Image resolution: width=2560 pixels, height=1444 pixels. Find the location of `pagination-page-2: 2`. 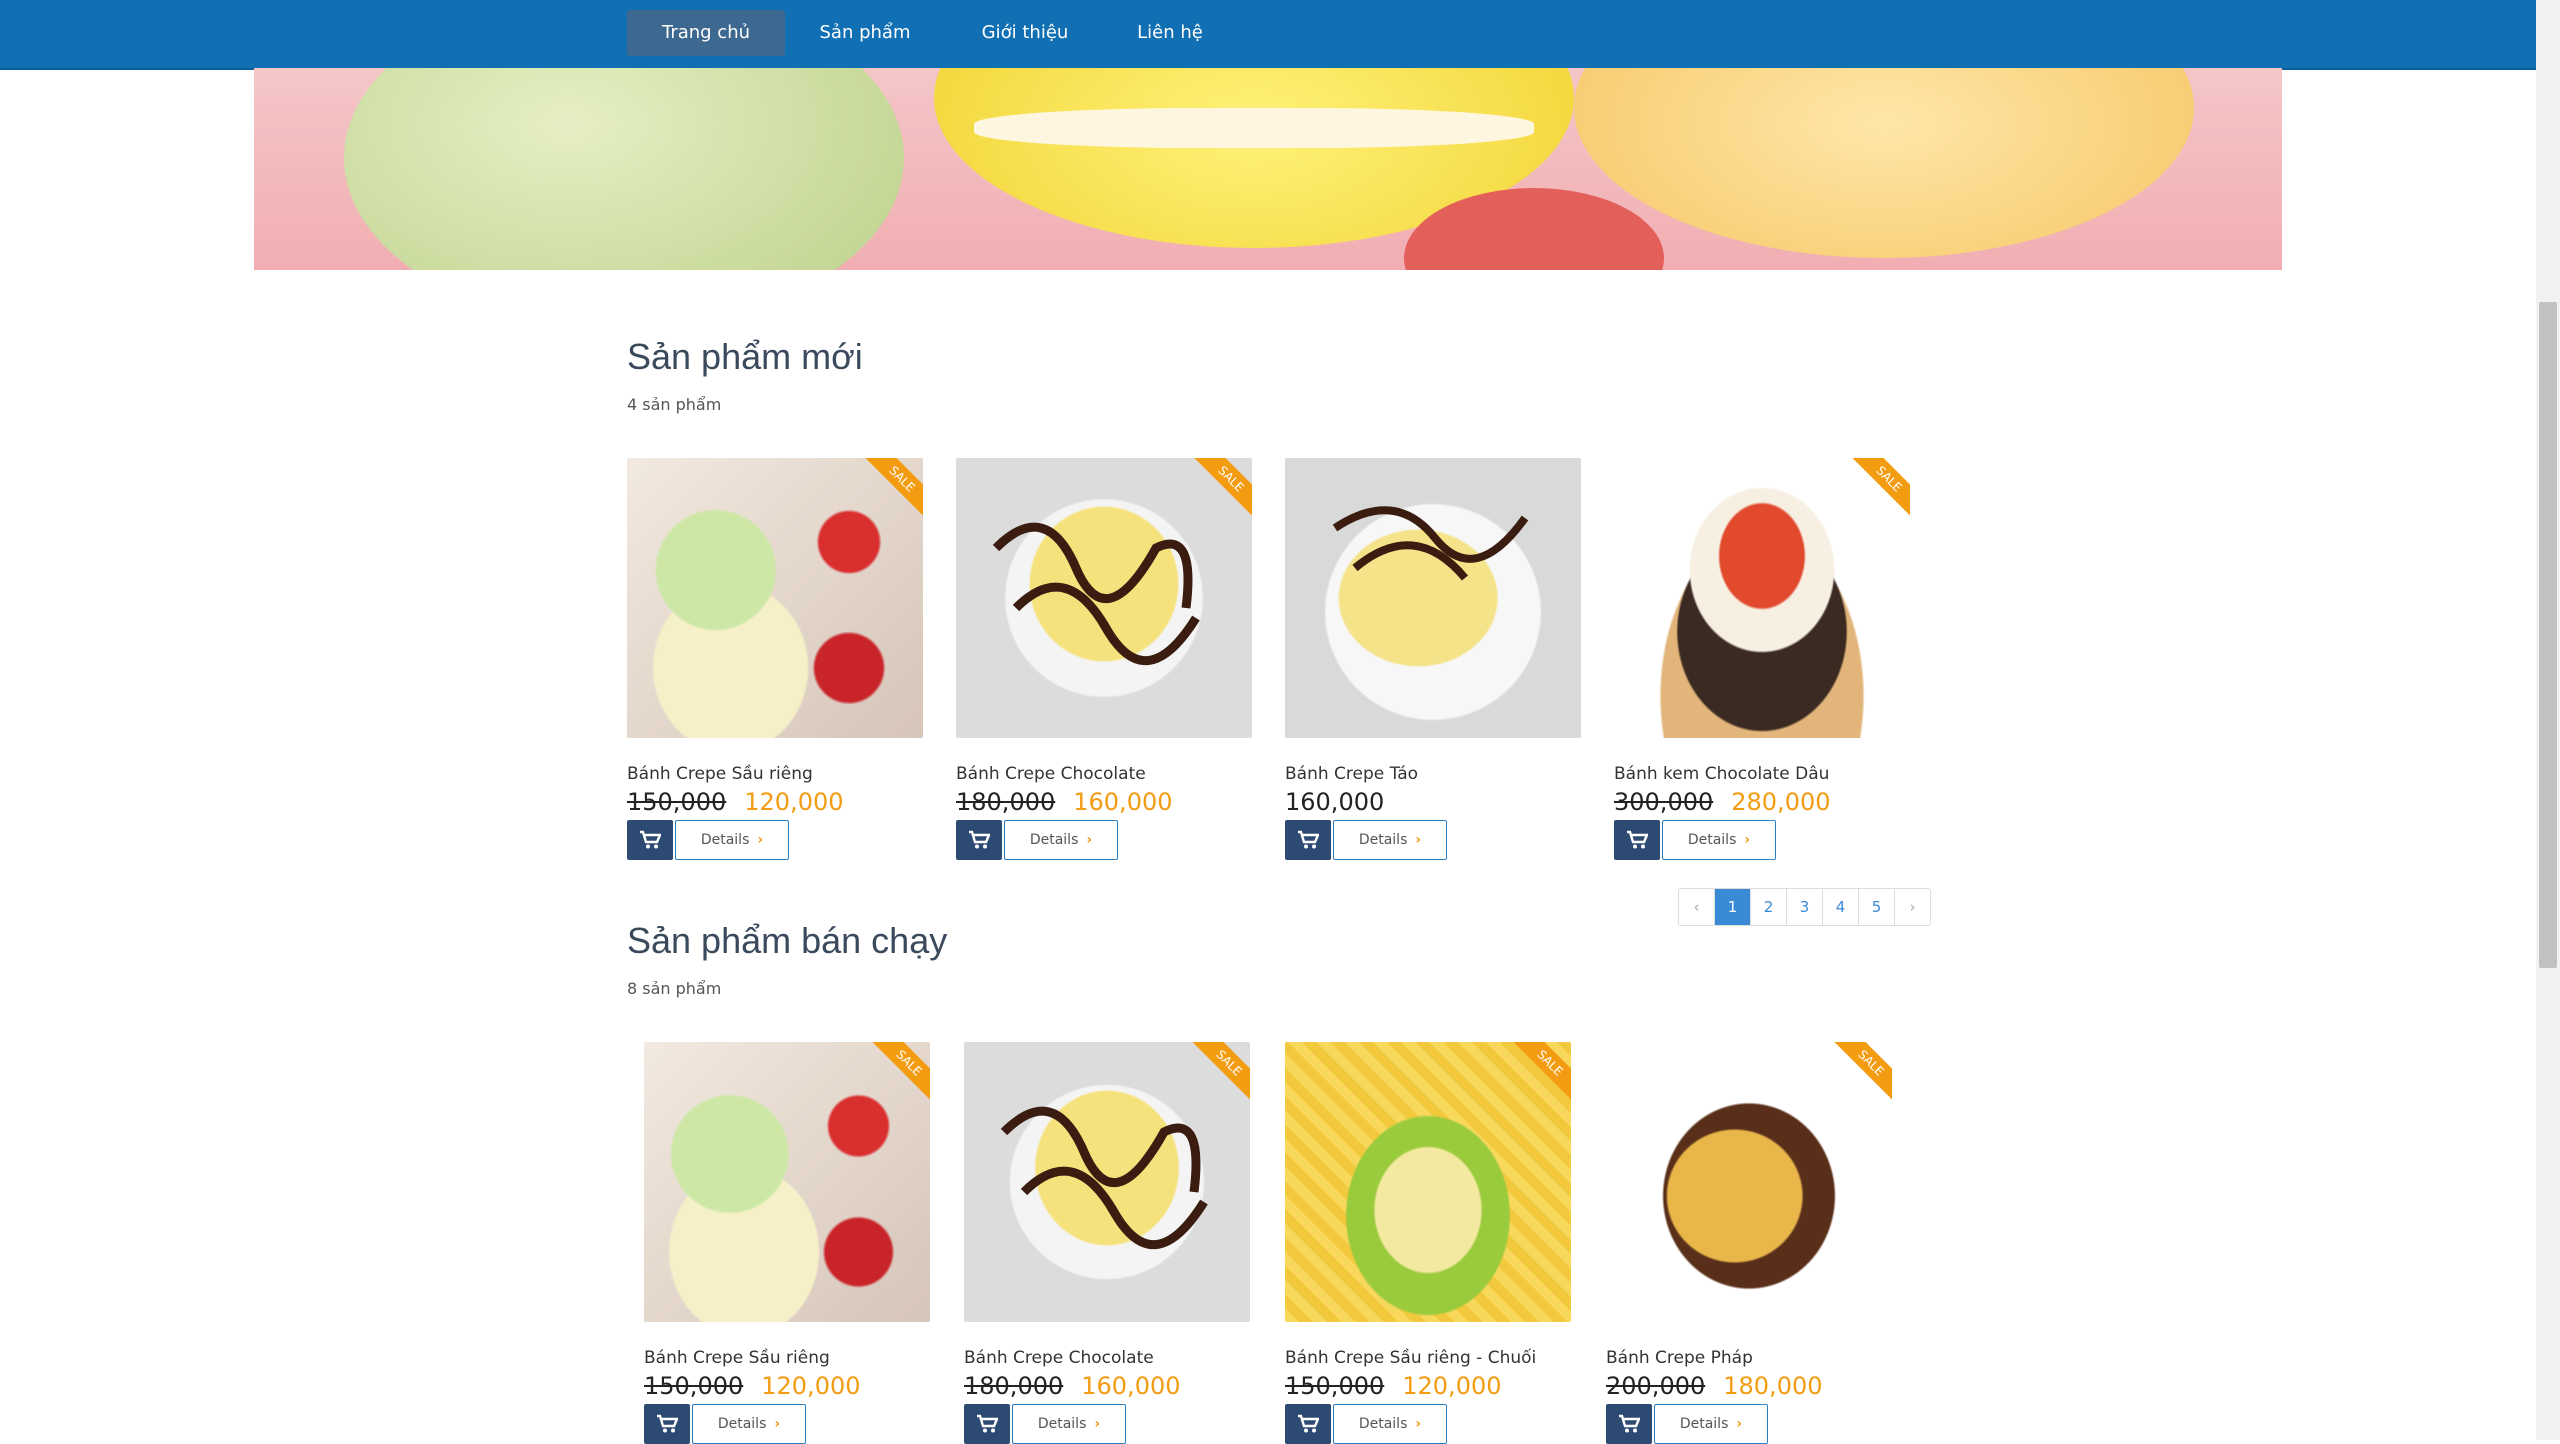

pagination-page-2: 2 is located at coordinates (1769, 907).